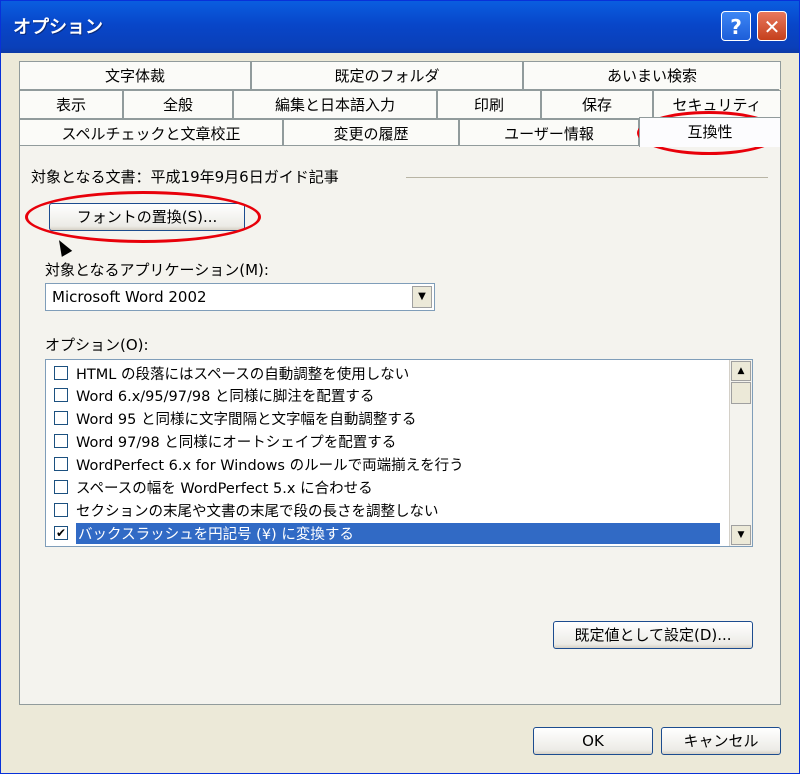  What do you see at coordinates (400, 27) in the screenshot?
I see `title-bar: オプション ? ✕` at bounding box center [400, 27].